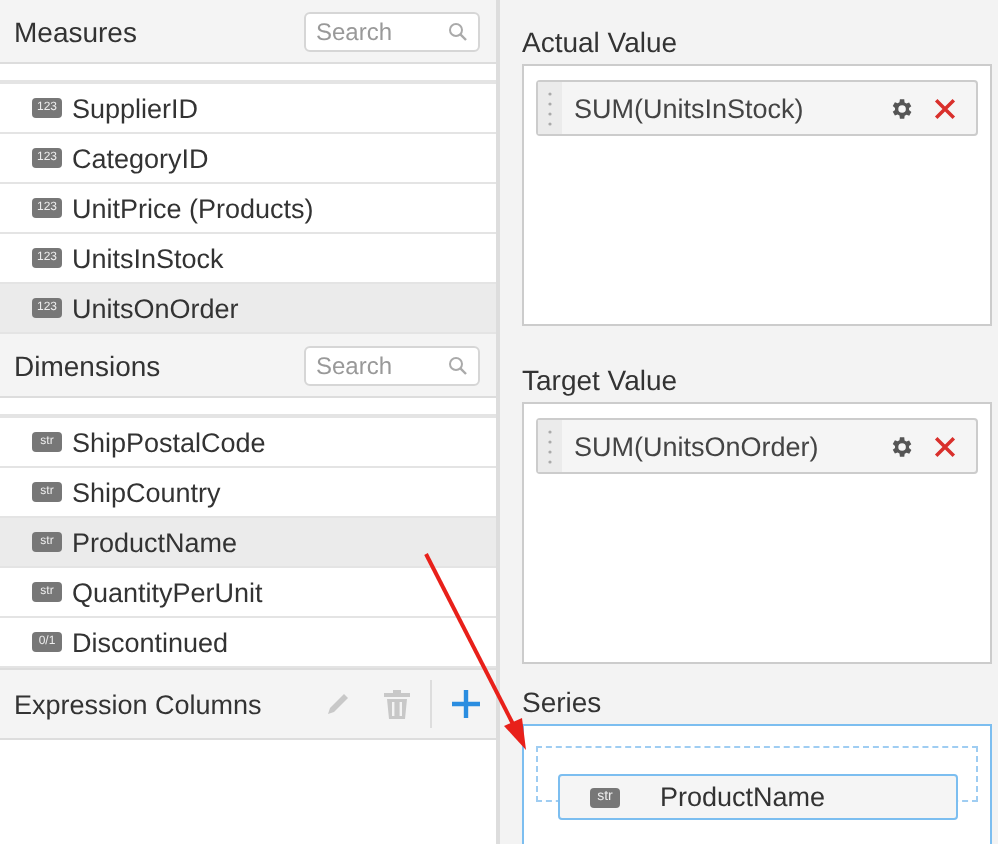  What do you see at coordinates (139, 704) in the screenshot?
I see `section-title: Expression Columns` at bounding box center [139, 704].